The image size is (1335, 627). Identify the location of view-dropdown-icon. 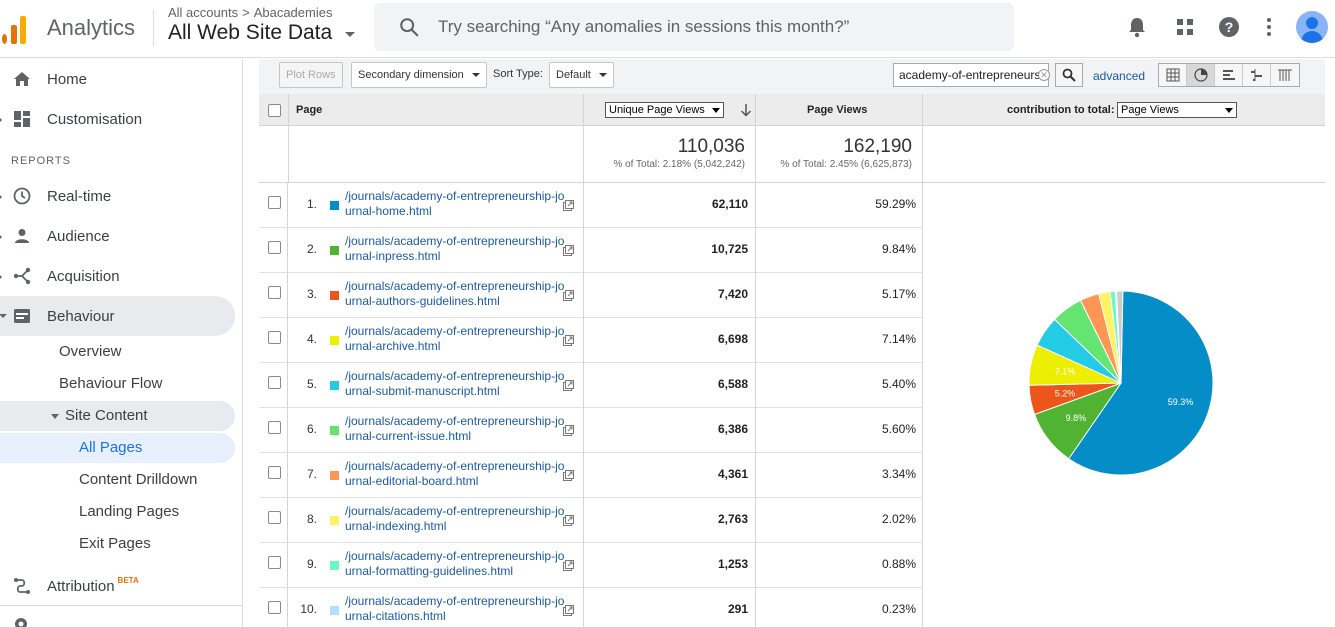
(350, 34).